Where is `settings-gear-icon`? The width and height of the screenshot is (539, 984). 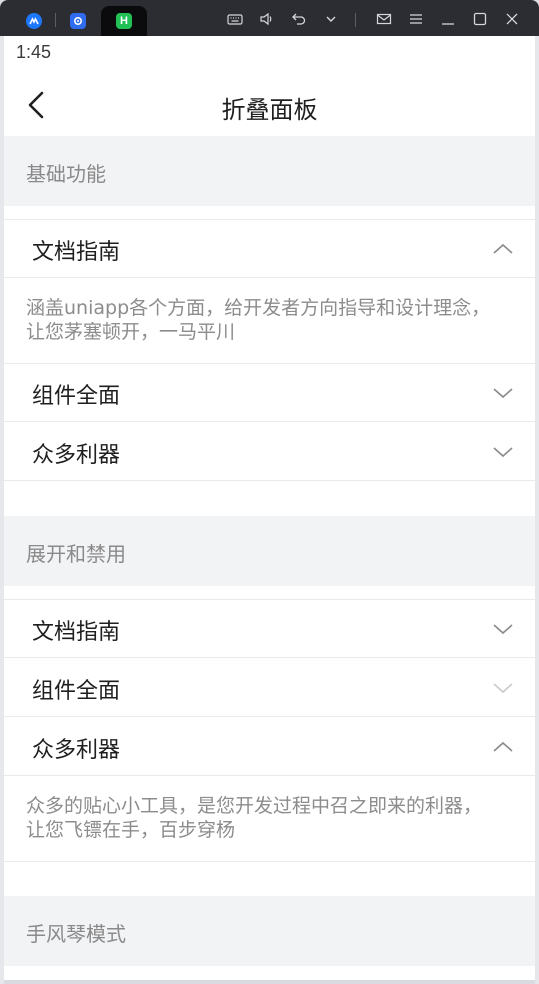
settings-gear-icon is located at coordinates (78, 21).